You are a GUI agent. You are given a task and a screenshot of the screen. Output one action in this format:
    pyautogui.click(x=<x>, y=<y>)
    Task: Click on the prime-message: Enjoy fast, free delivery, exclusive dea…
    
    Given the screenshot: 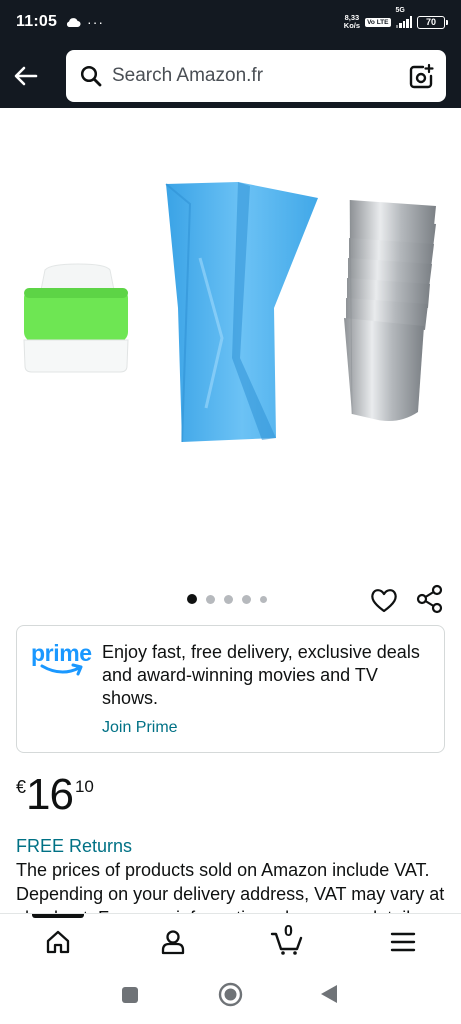 What is the action you would take?
    pyautogui.click(x=261, y=675)
    